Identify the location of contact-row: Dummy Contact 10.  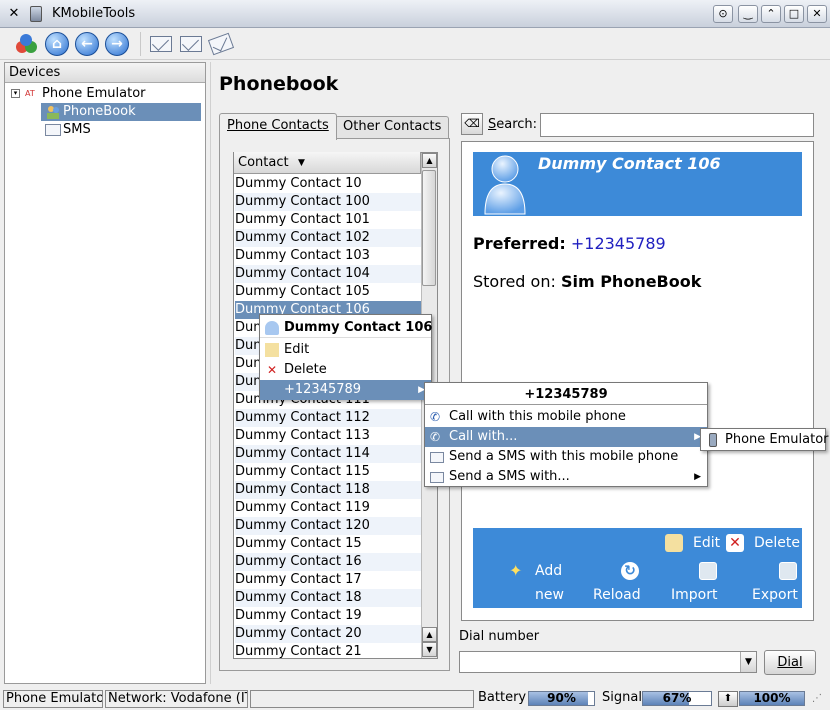
(328, 184).